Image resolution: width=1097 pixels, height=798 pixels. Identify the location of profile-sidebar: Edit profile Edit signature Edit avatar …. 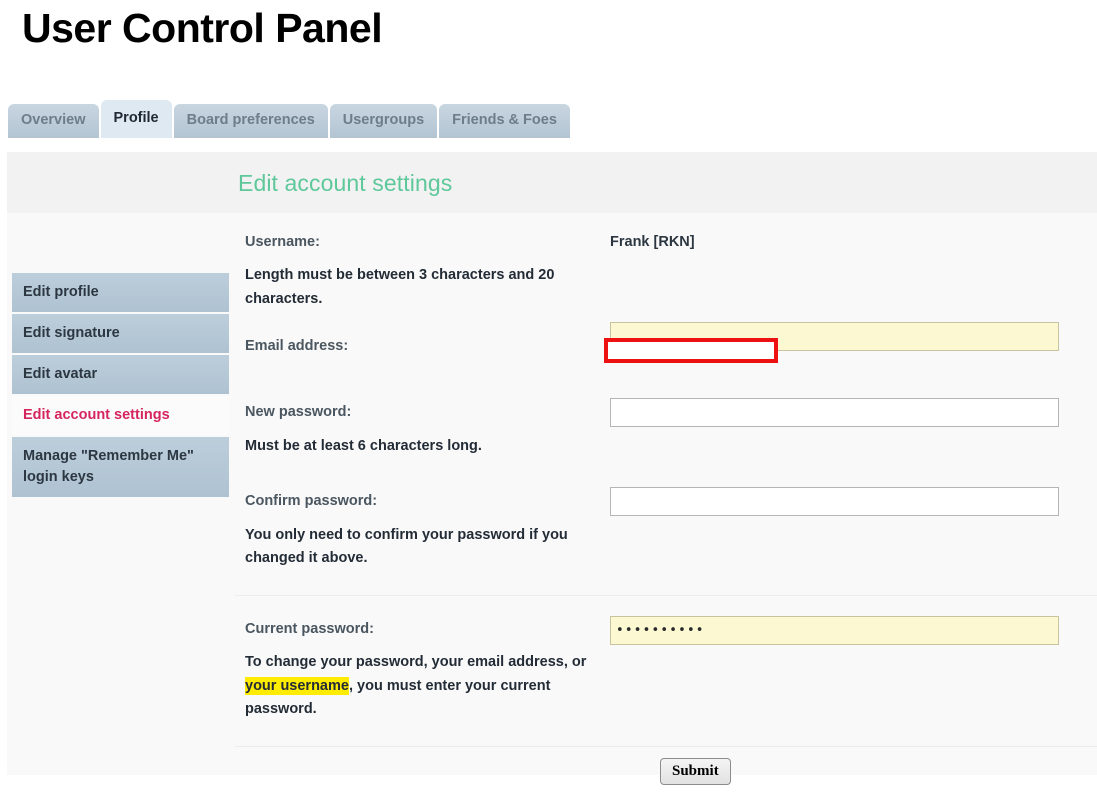
(120, 386).